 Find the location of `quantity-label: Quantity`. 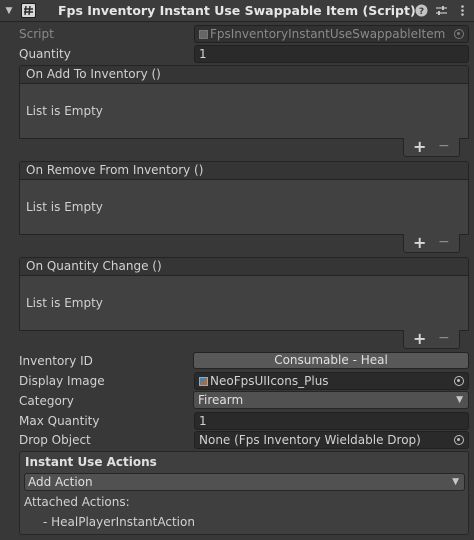

quantity-label: Quantity is located at coordinates (45, 54).